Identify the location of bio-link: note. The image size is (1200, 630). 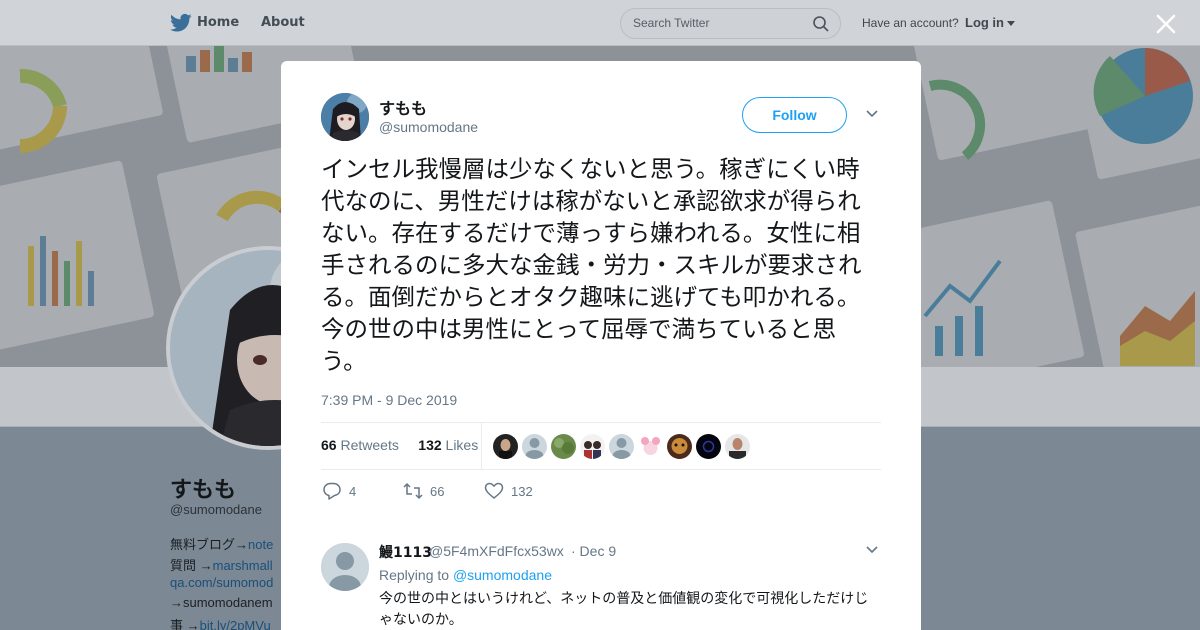
(260, 544).